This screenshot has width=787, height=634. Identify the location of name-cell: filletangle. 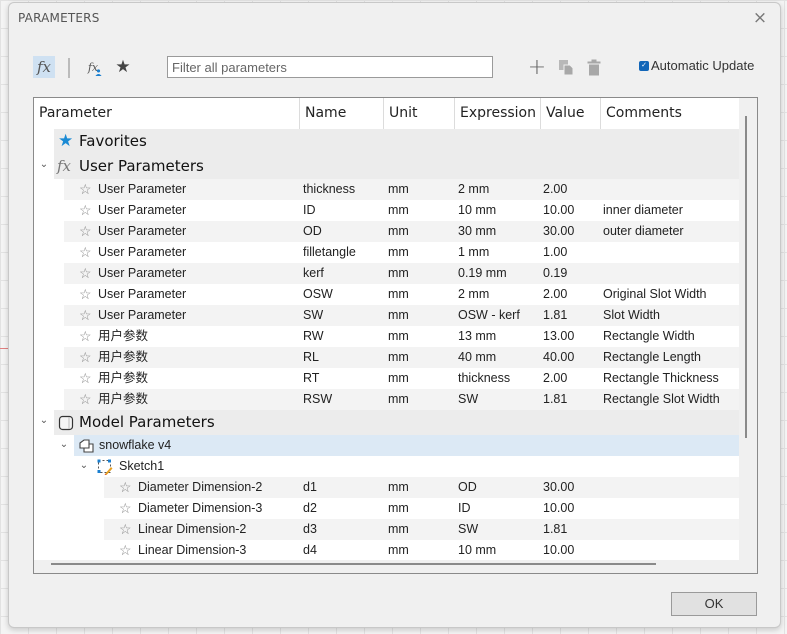
(329, 252).